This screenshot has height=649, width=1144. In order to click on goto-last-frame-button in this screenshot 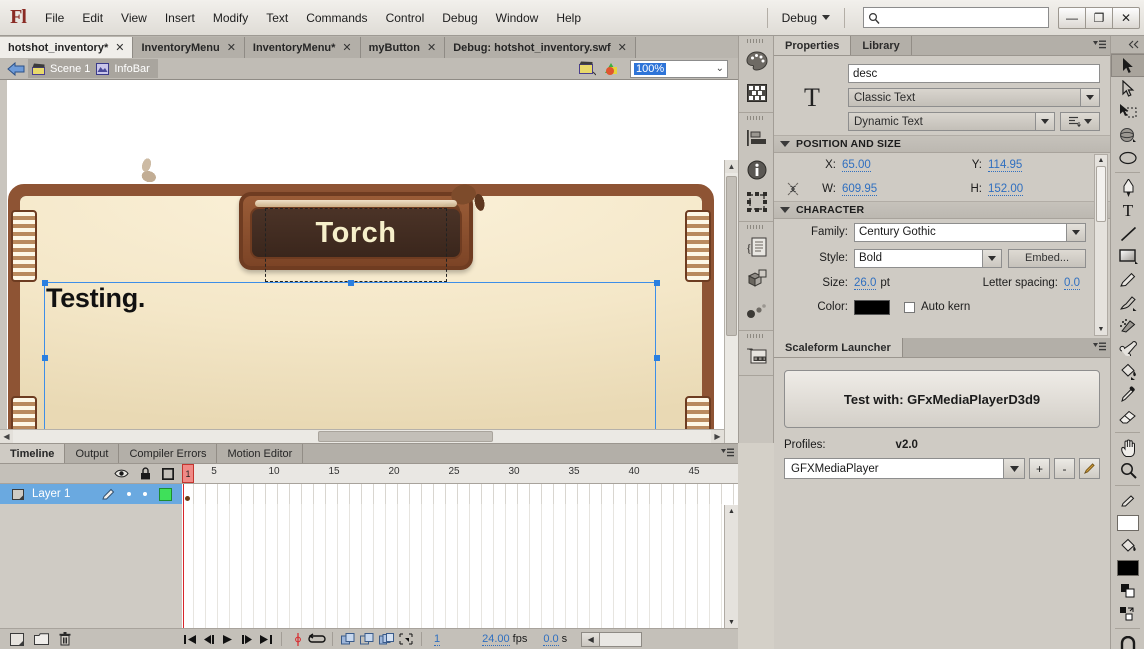, I will do `click(265, 639)`.